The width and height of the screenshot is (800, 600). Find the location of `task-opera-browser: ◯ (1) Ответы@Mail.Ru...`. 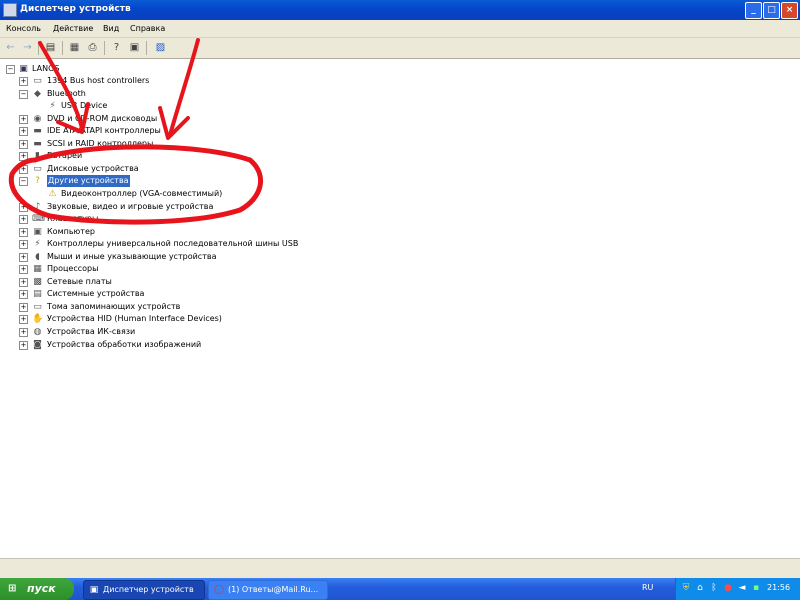

task-opera-browser: ◯ (1) Ответы@Mail.Ru... is located at coordinates (268, 590).